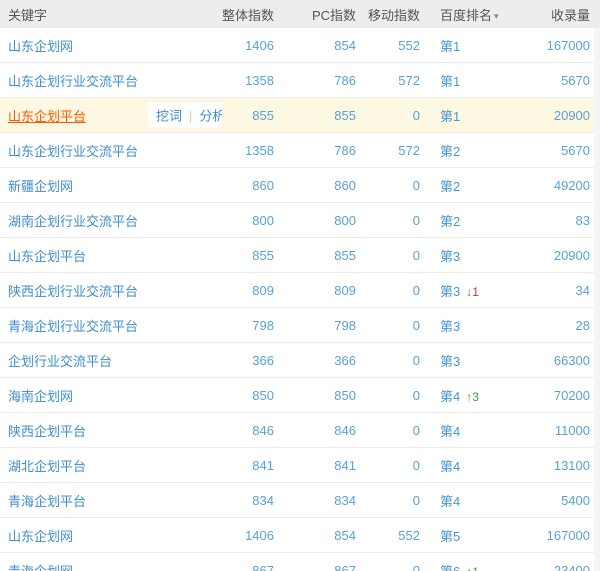  I want to click on index-volume-cell: 5670, so click(566, 80).